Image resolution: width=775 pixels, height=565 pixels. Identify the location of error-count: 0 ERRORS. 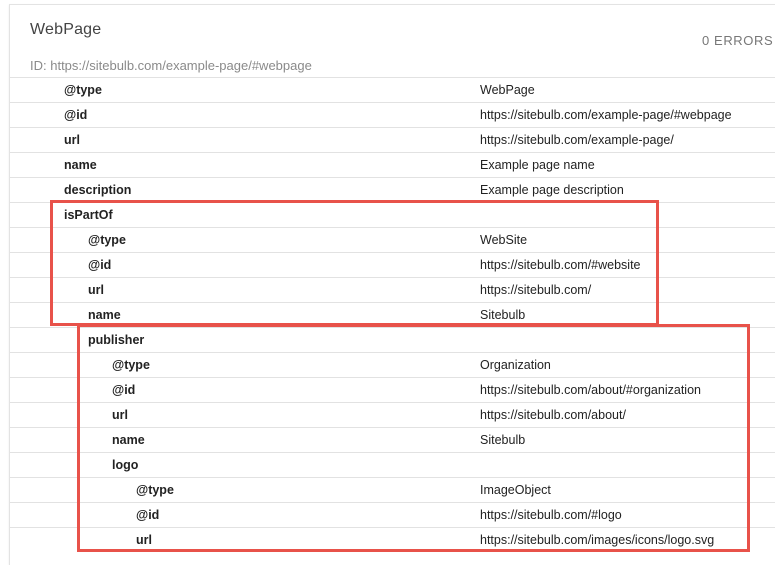
(738, 40).